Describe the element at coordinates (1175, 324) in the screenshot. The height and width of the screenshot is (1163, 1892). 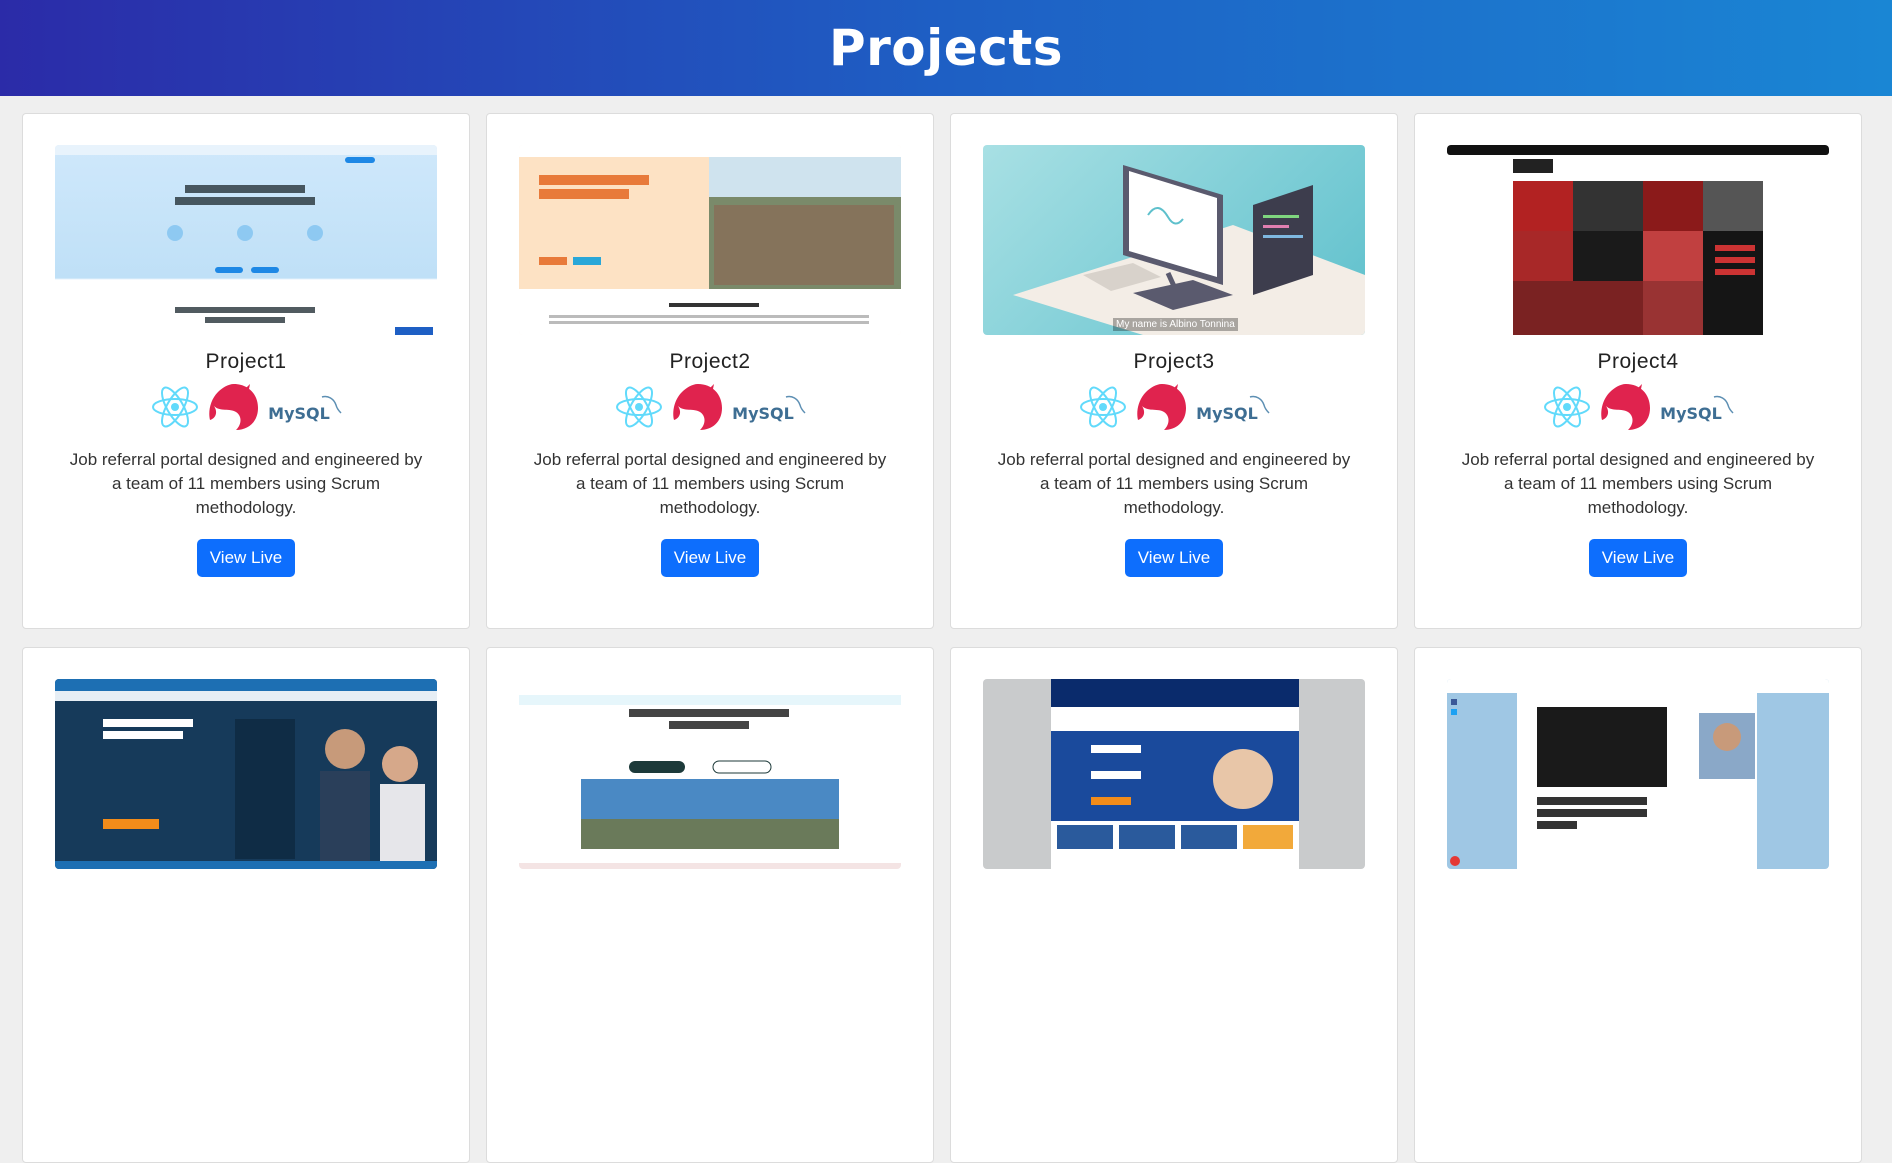
I see `thumbnail-caption: My name is Albino Tonnina` at that location.